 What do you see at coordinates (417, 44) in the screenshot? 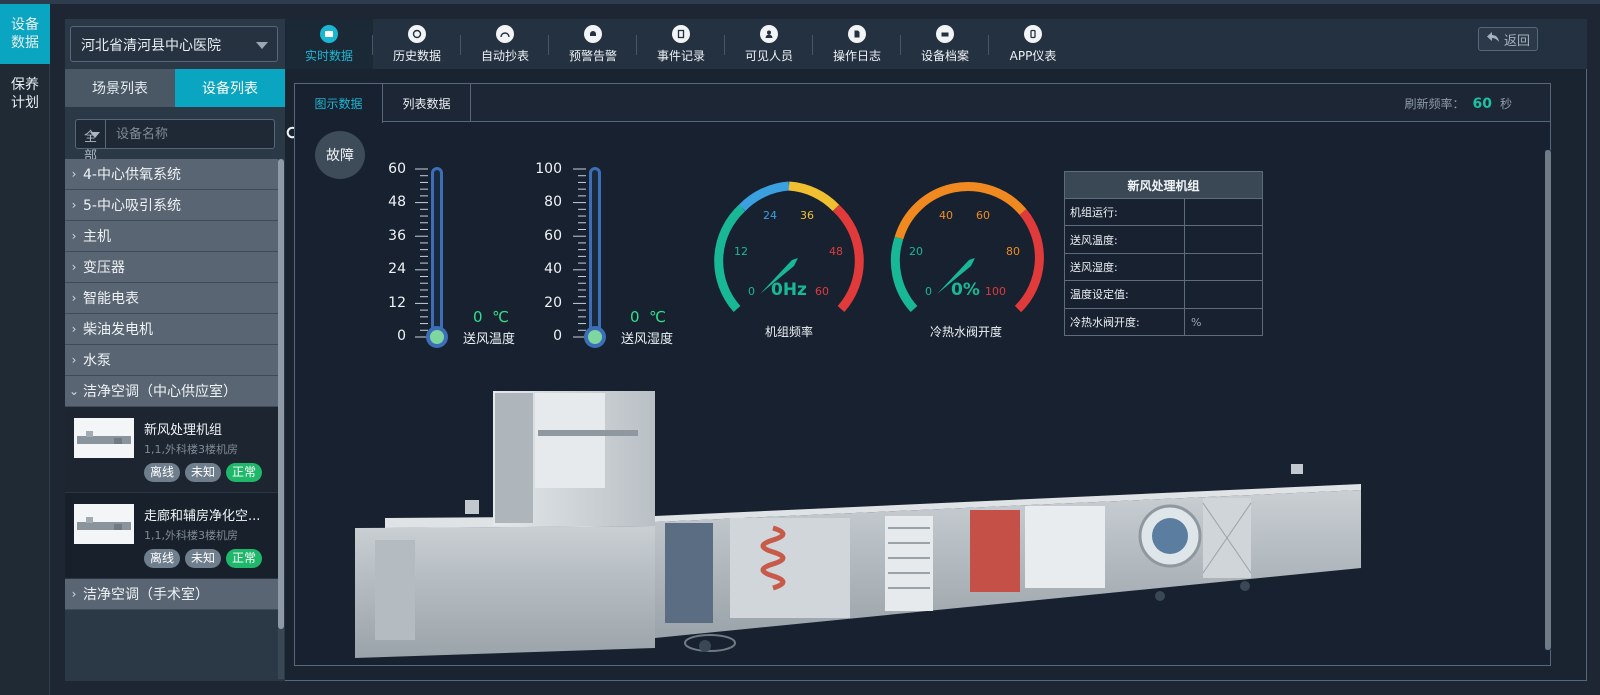
I see `tab-history-data: 历史数据` at bounding box center [417, 44].